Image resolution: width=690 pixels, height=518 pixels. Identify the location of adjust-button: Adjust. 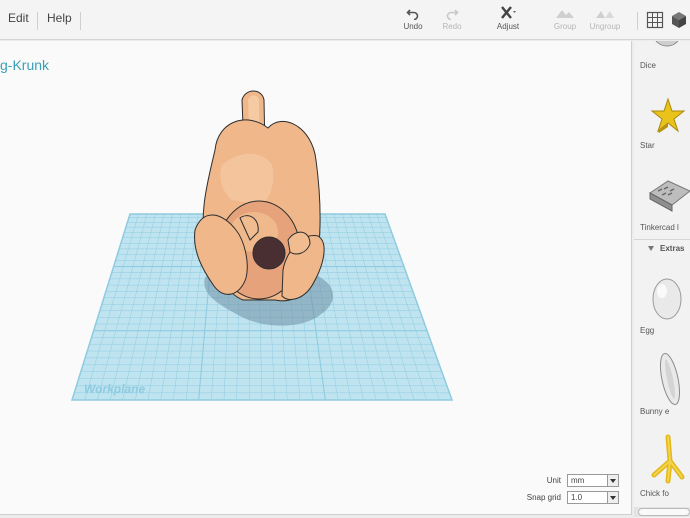
(508, 22).